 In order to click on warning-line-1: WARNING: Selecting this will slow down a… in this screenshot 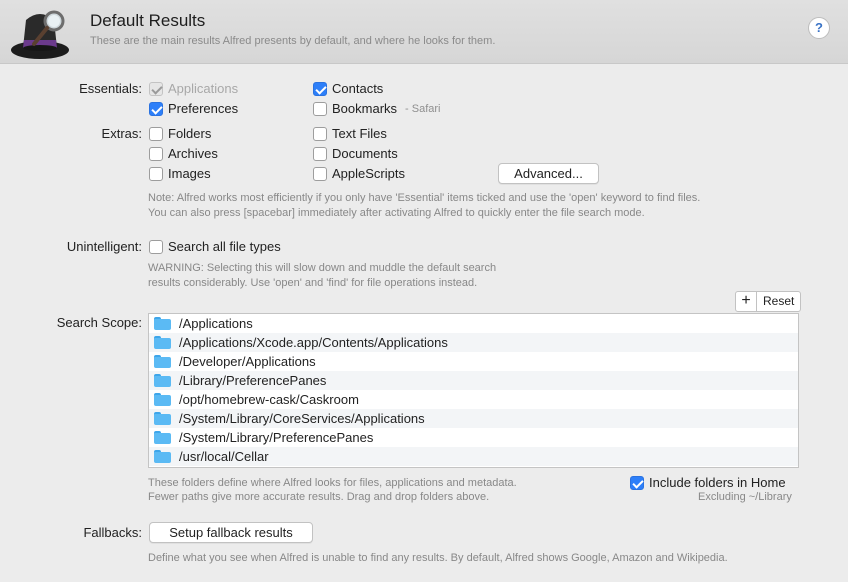, I will do `click(322, 268)`.